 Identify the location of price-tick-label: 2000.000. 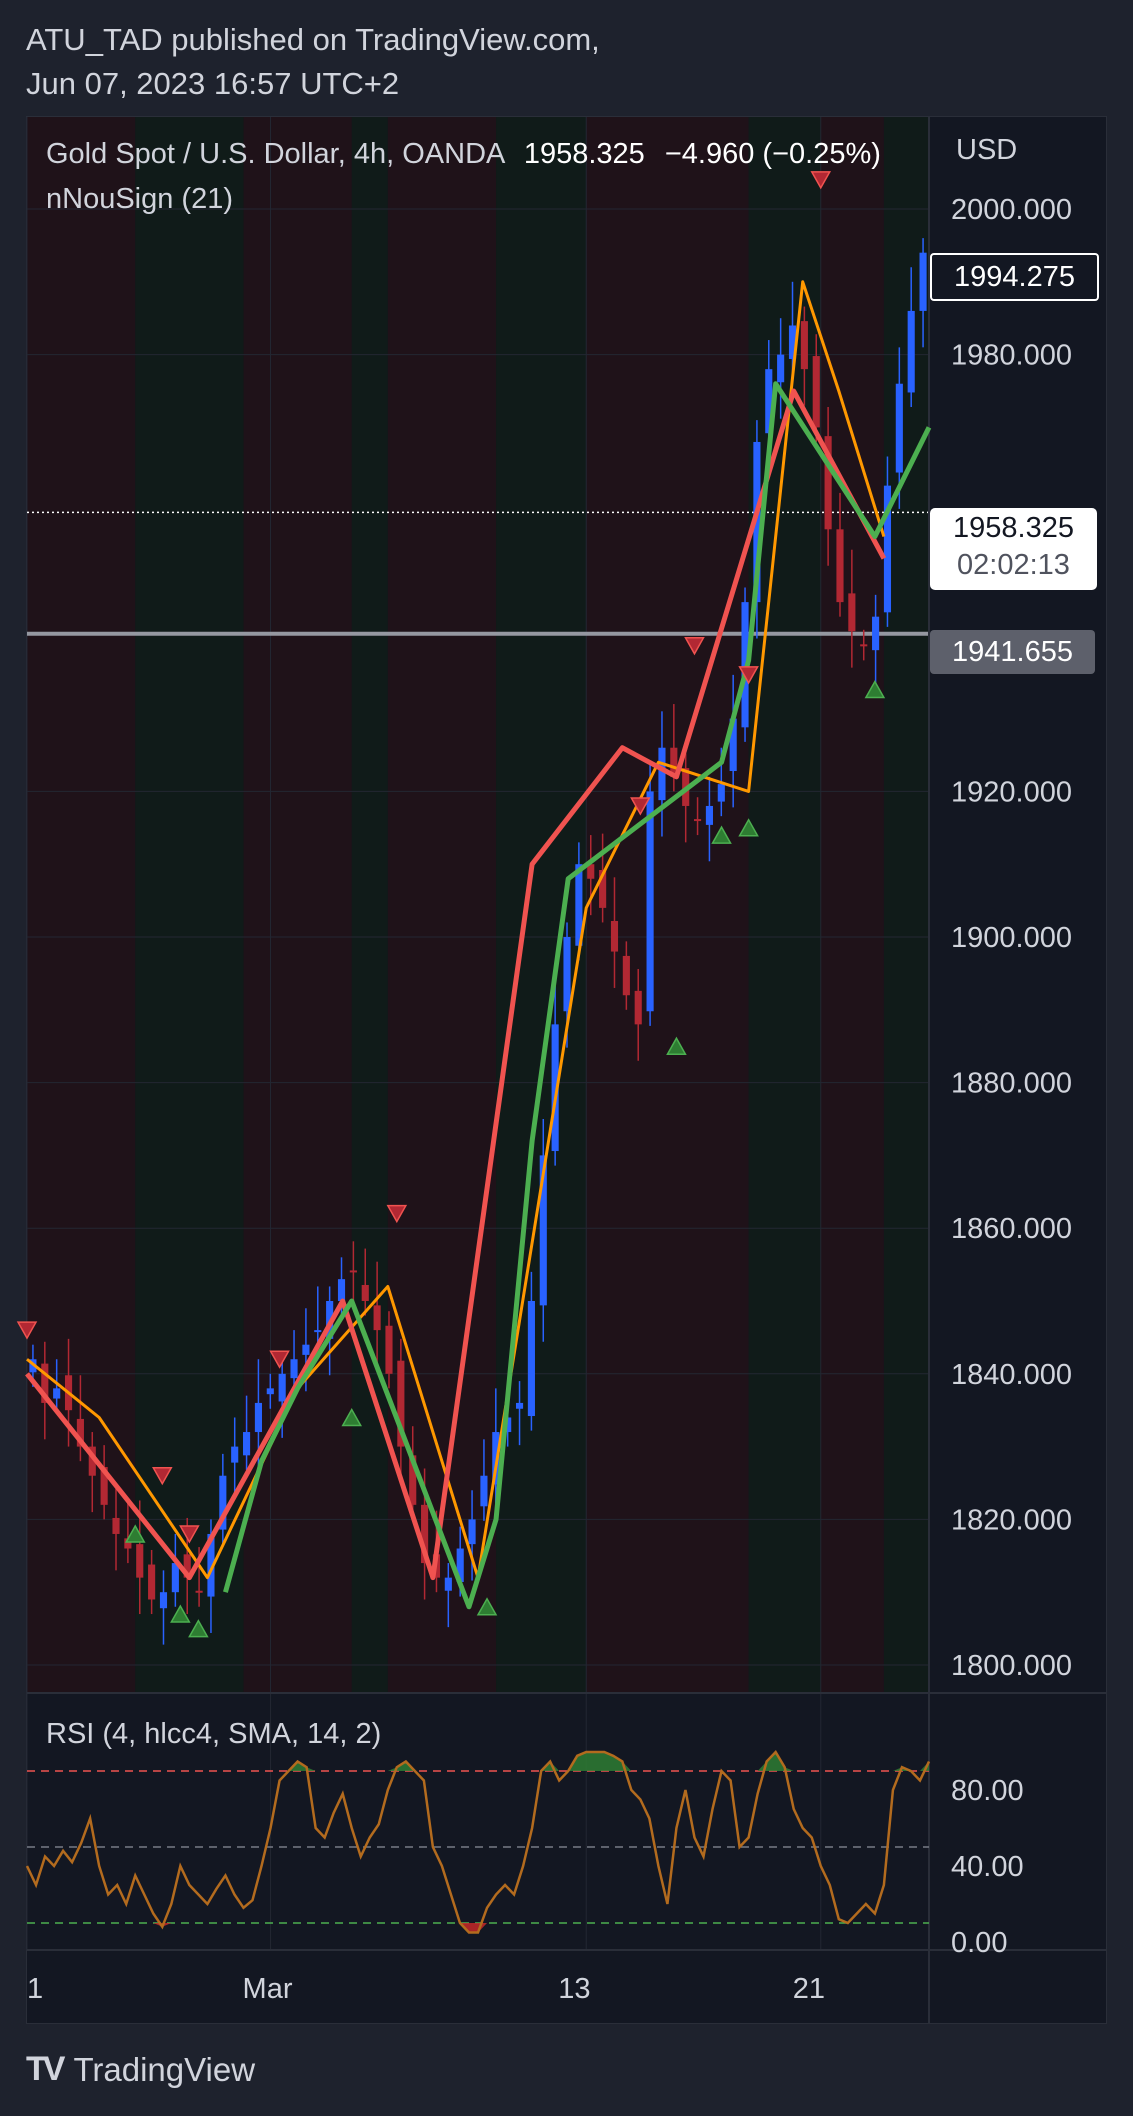
(1011, 210).